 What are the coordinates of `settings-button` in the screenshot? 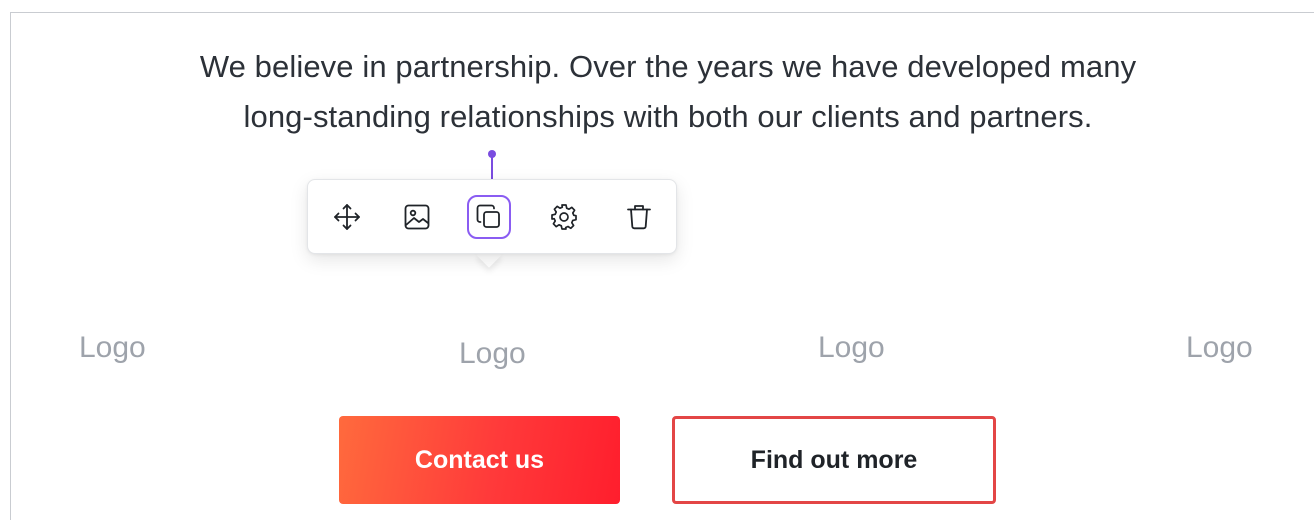 It's located at (564, 217).